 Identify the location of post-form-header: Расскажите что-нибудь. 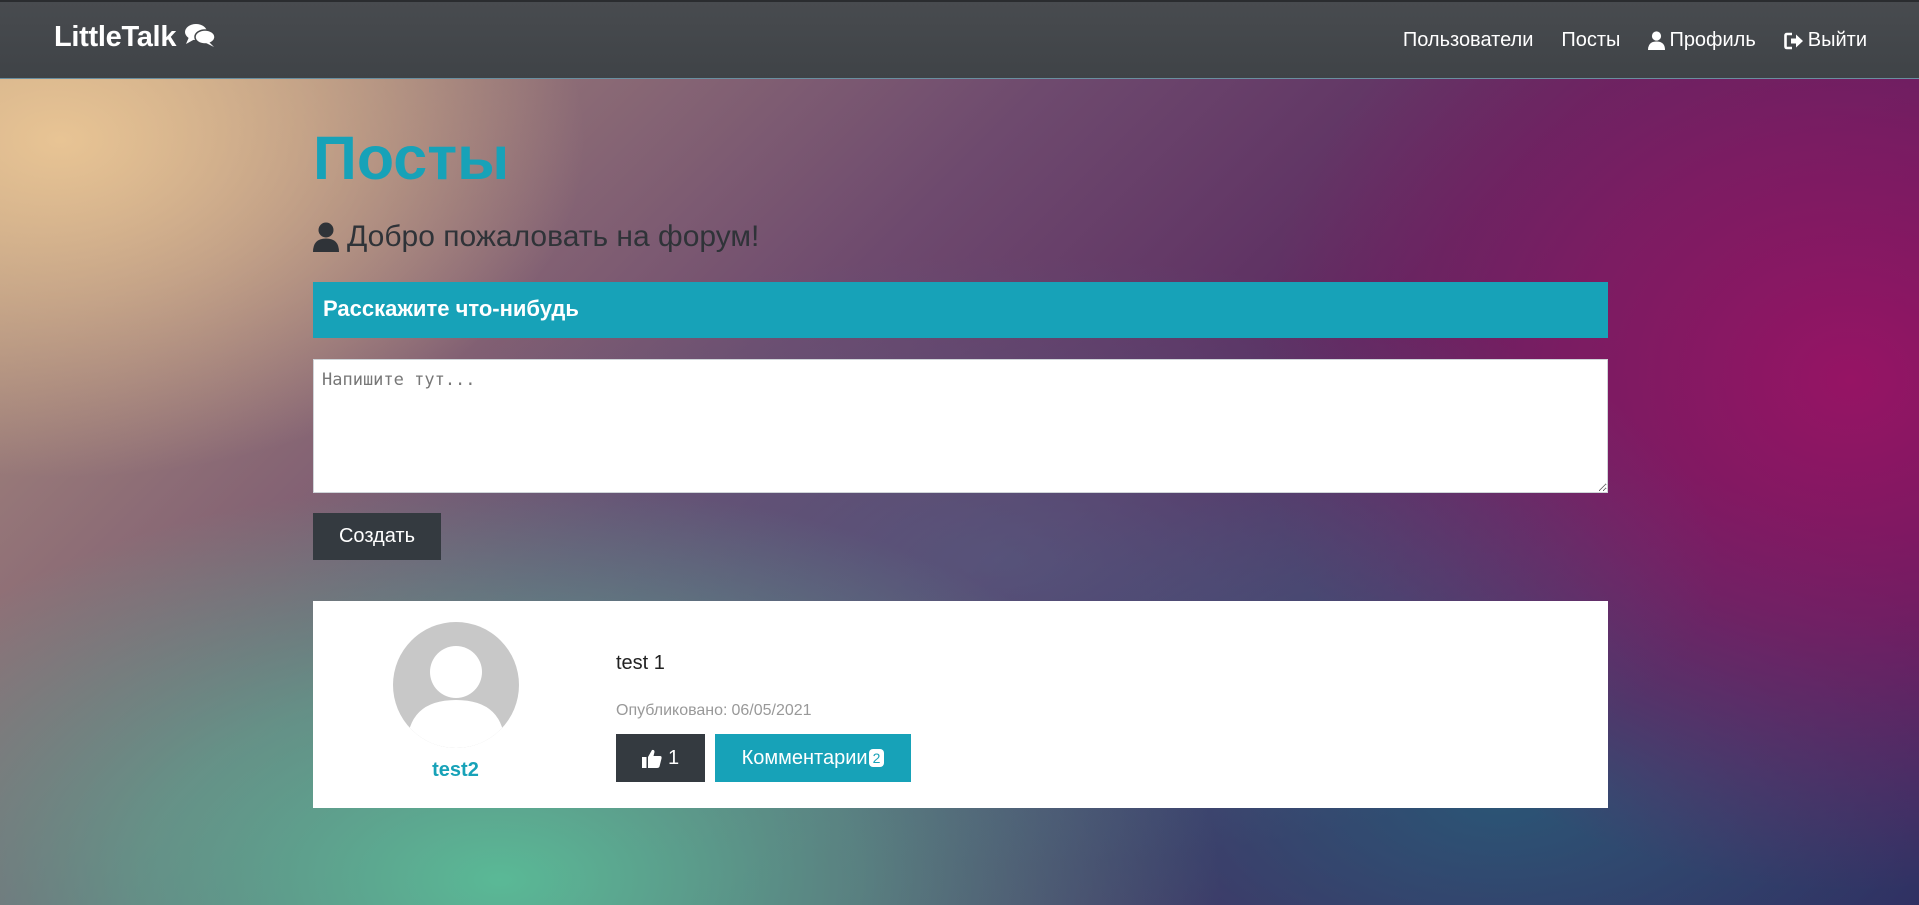
(960, 310).